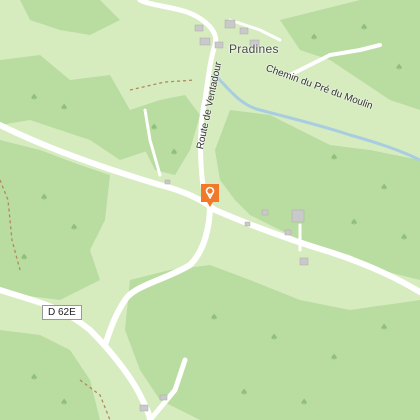 The height and width of the screenshot is (420, 420). I want to click on place-label-pradines: Pradines, so click(254, 49).